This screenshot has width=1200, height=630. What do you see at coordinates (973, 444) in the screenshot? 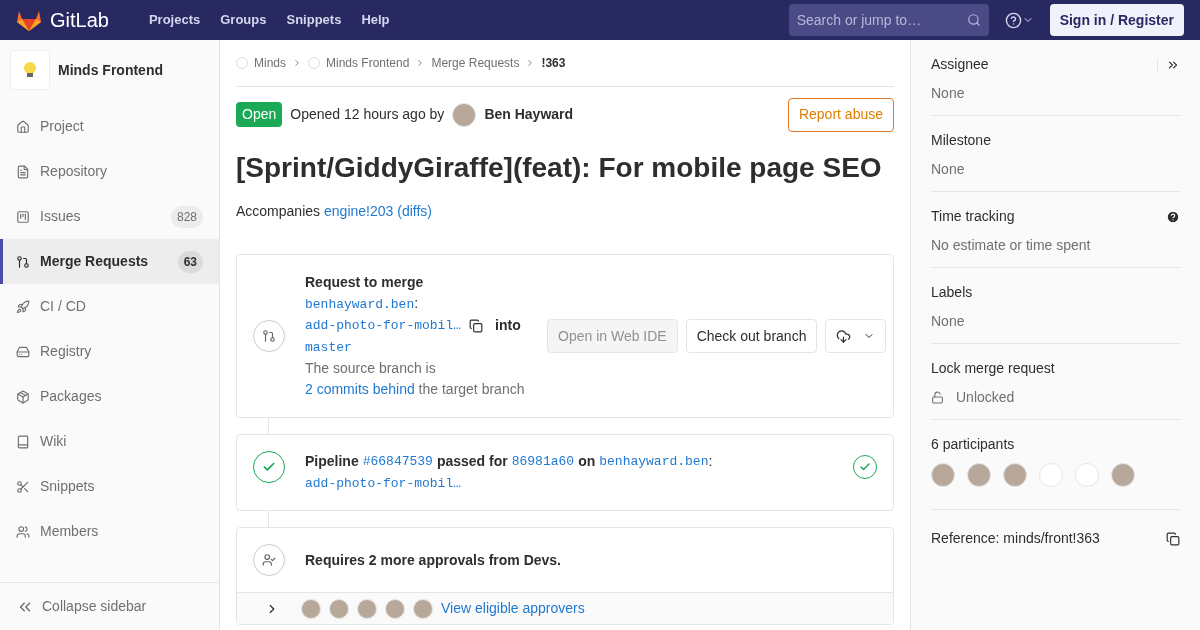
I see `section-title: 6 participants` at bounding box center [973, 444].